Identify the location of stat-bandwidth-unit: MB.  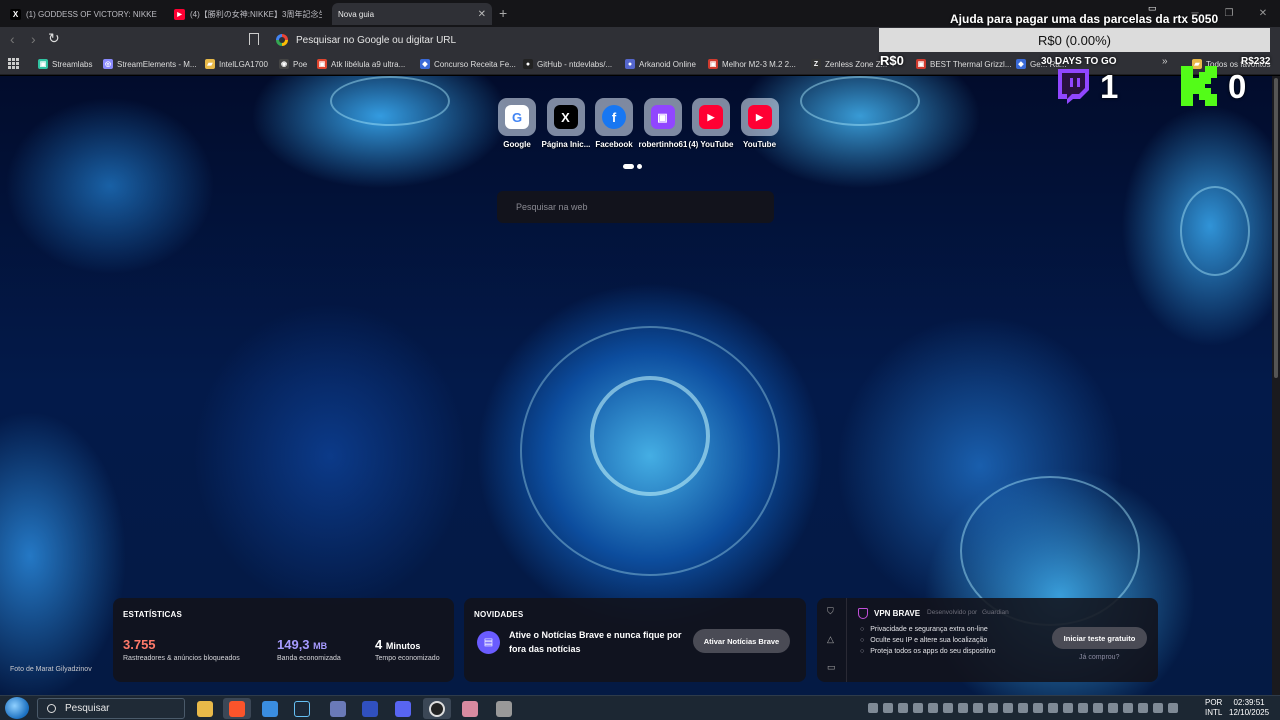
(320, 646).